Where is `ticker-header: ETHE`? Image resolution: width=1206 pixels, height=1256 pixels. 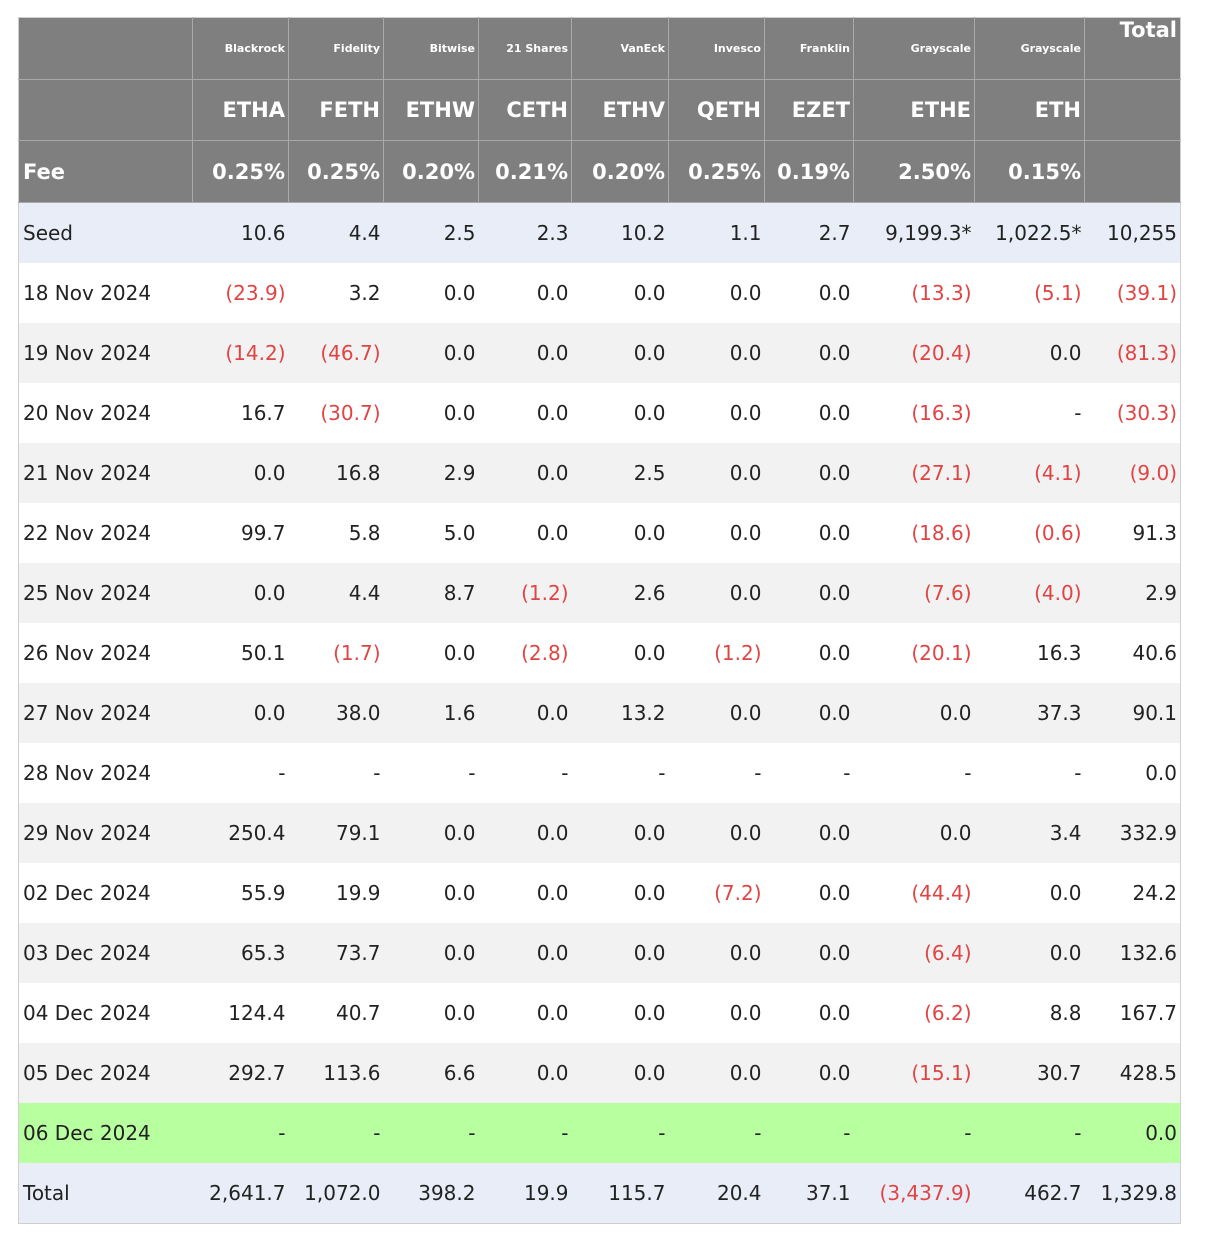
ticker-header: ETHE is located at coordinates (914, 110).